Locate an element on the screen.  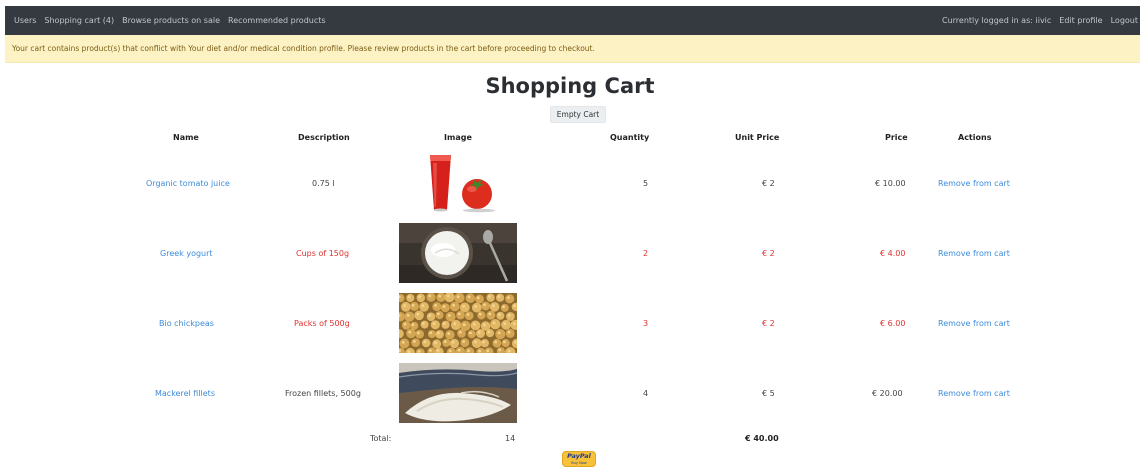
column-header-price: Price is located at coordinates (896, 137).